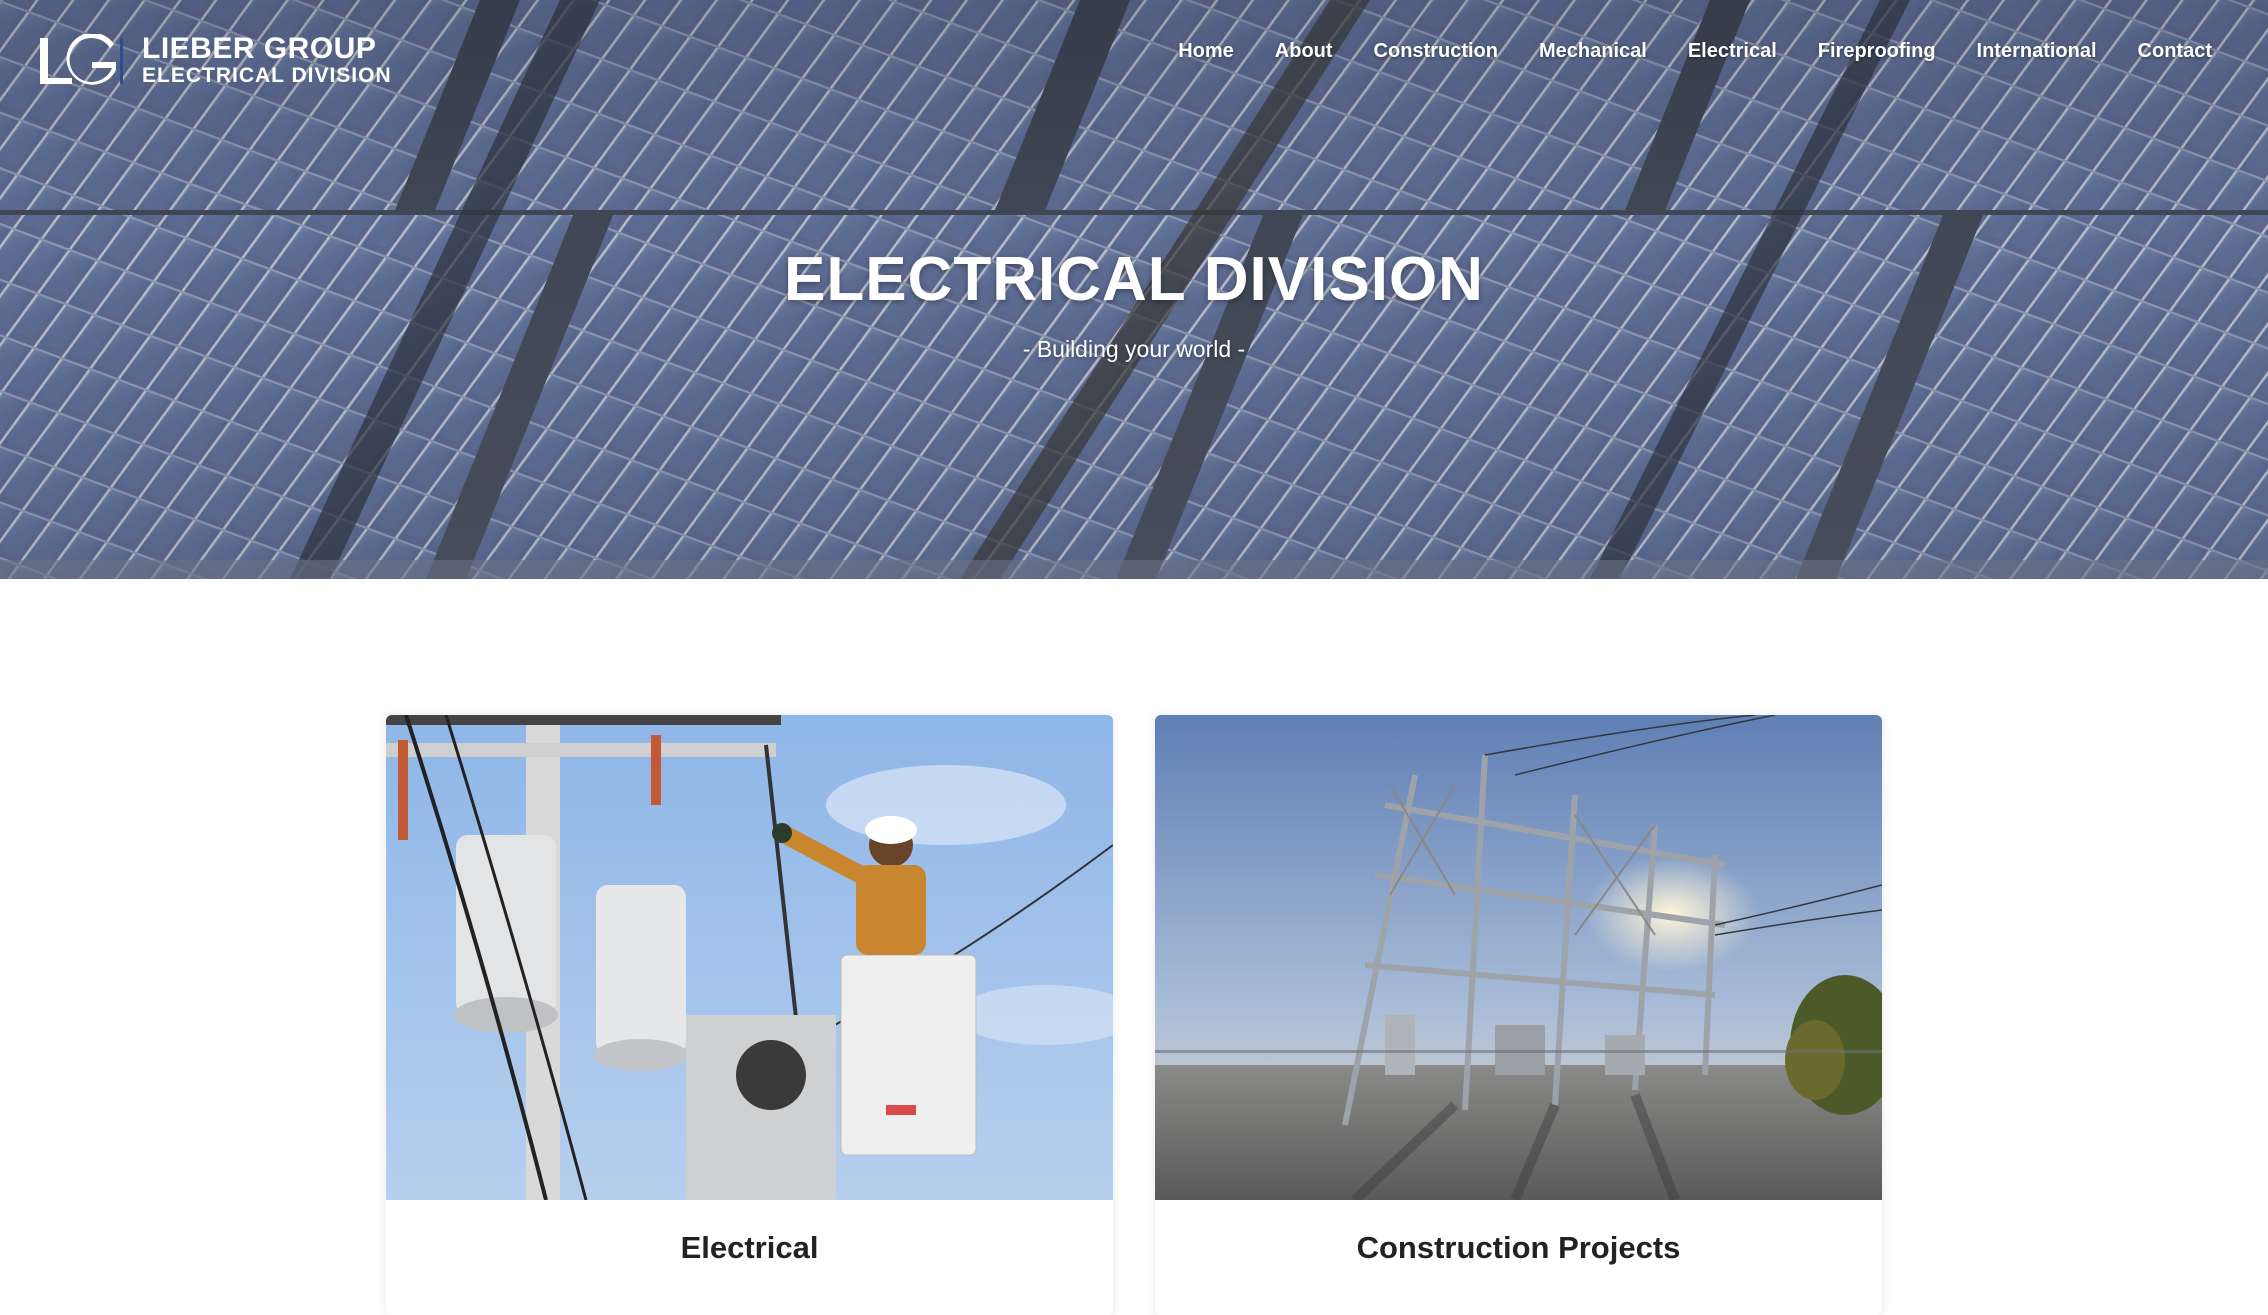 This screenshot has height=1315, width=2268. Describe the element at coordinates (1732, 51) in the screenshot. I see `nav-electrical: Electrical` at that location.